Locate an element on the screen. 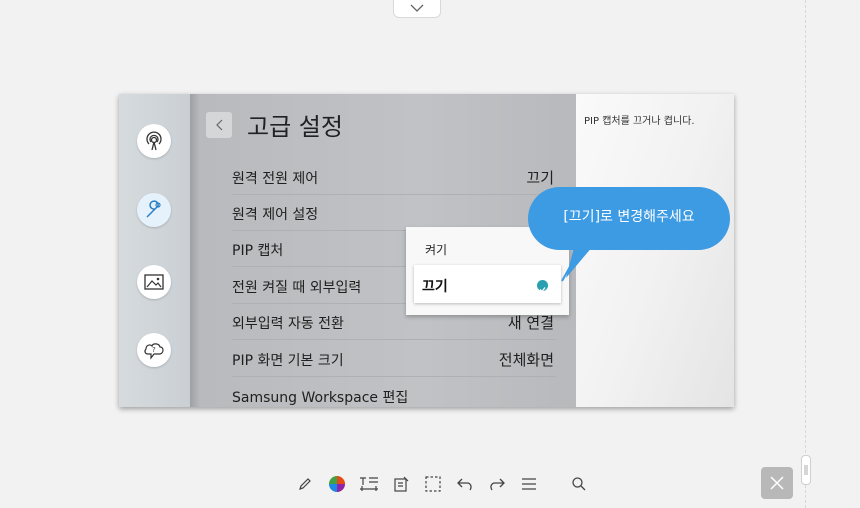  help-text: PIP 캡처를 끄거나 켭니다. is located at coordinates (639, 121).